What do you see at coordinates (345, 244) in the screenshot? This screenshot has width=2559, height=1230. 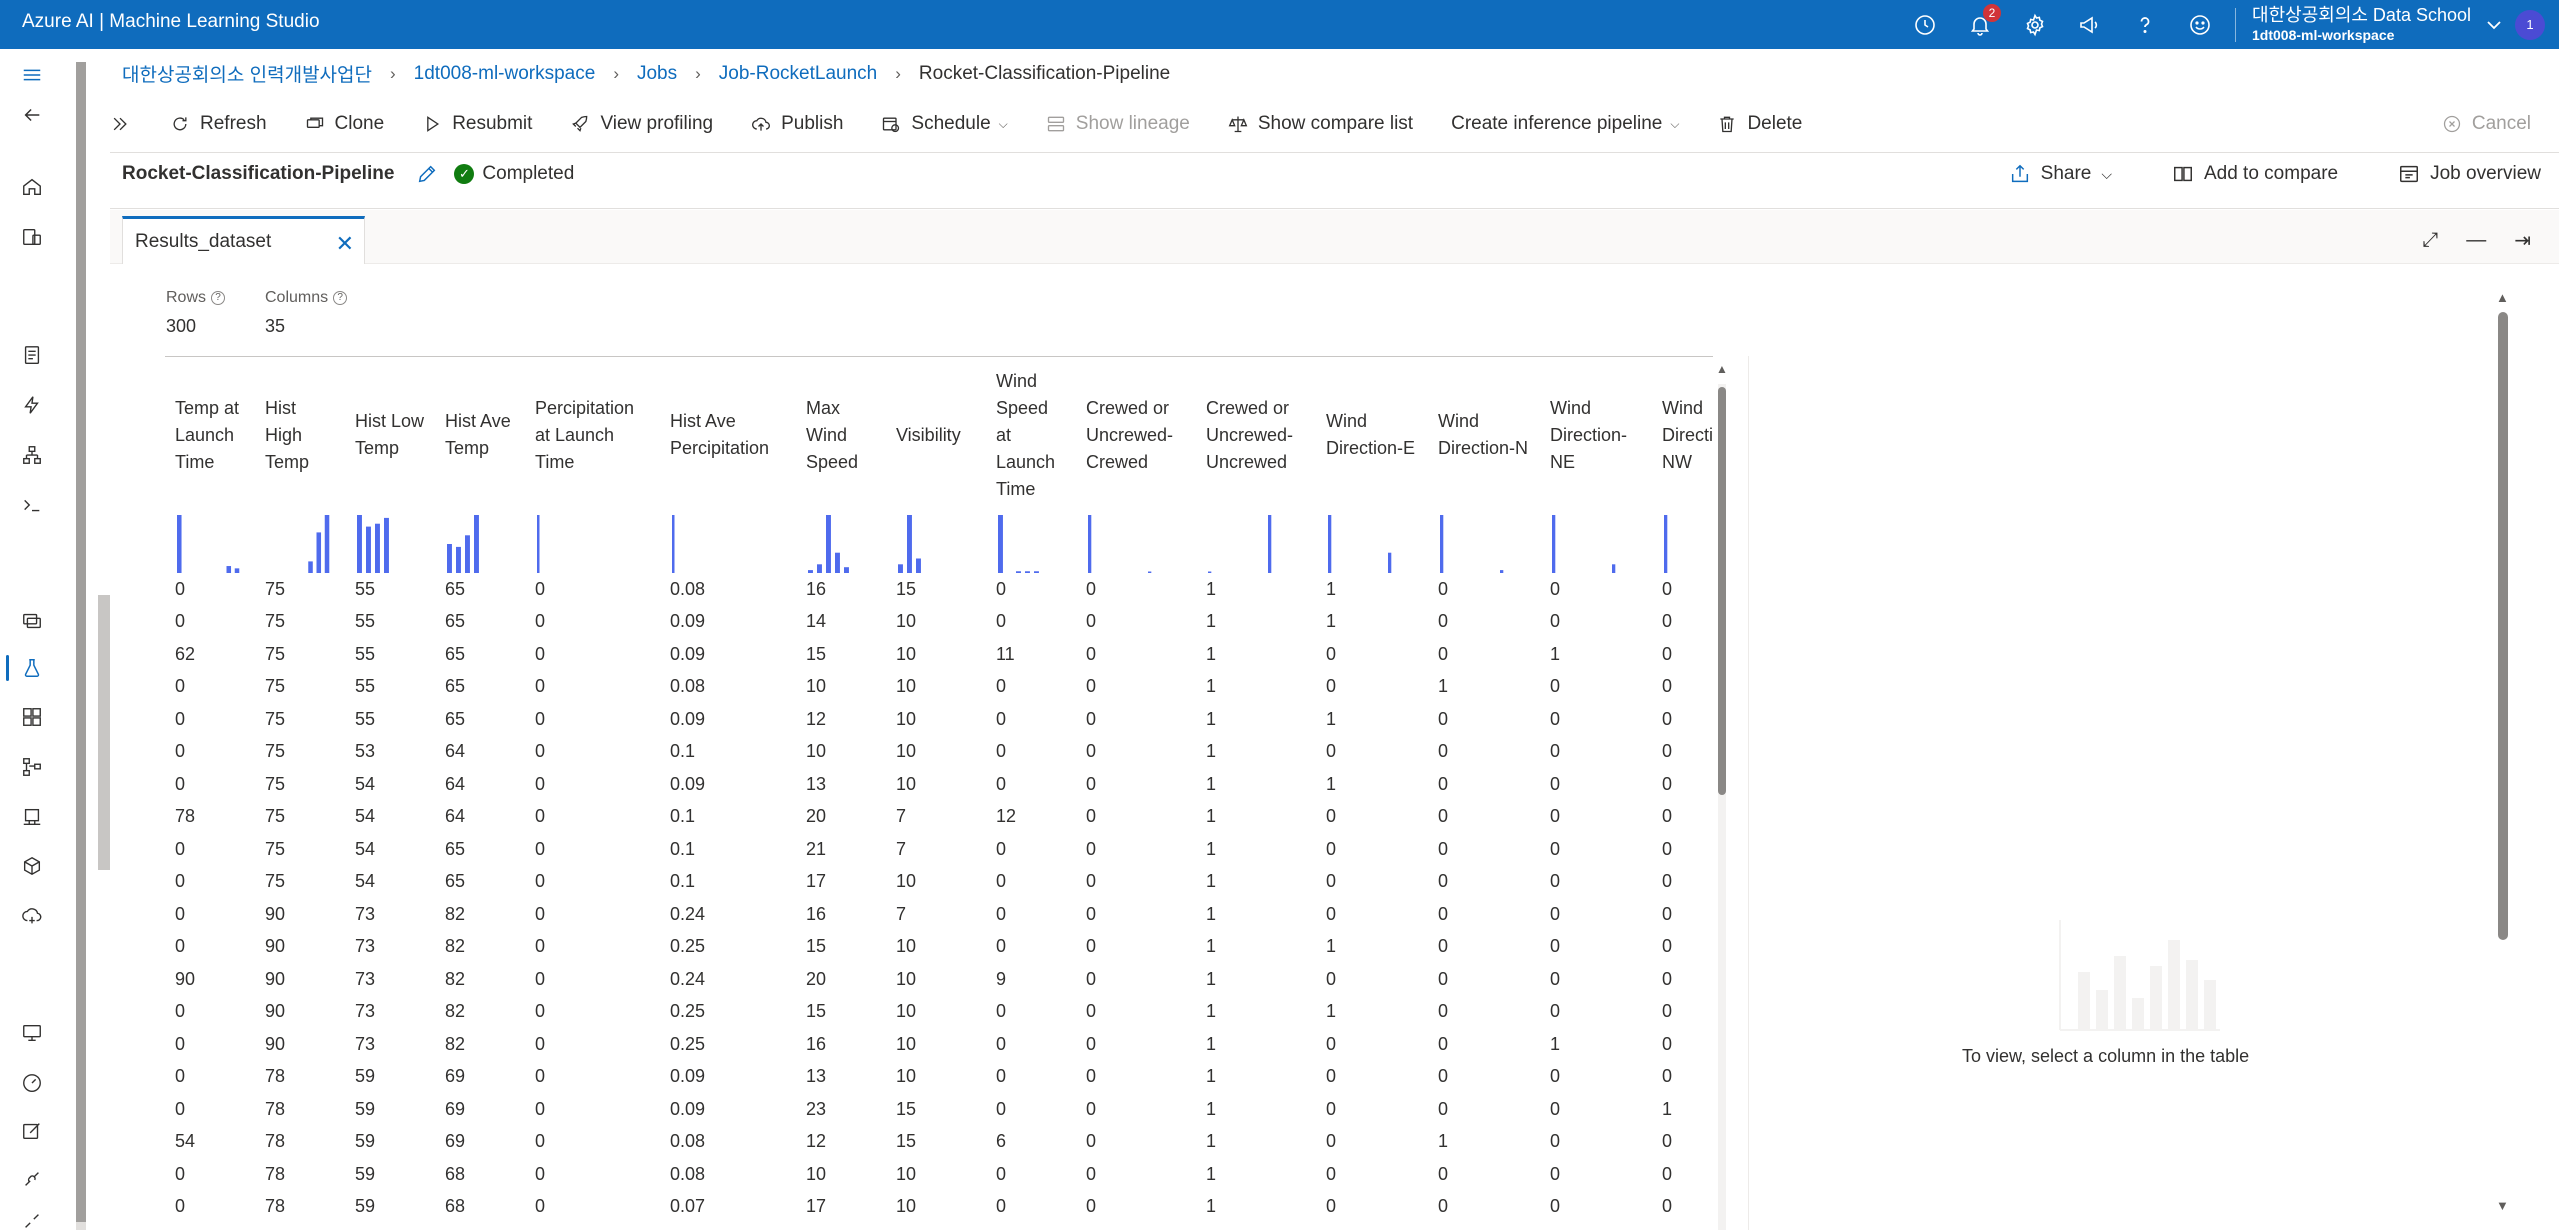 I see `close-icon: ✕` at bounding box center [345, 244].